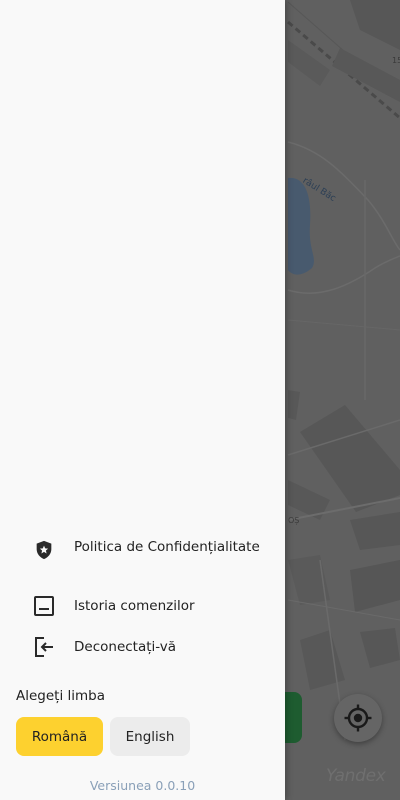 This screenshot has height=800, width=400. I want to click on map-label: OȘ, so click(294, 520).